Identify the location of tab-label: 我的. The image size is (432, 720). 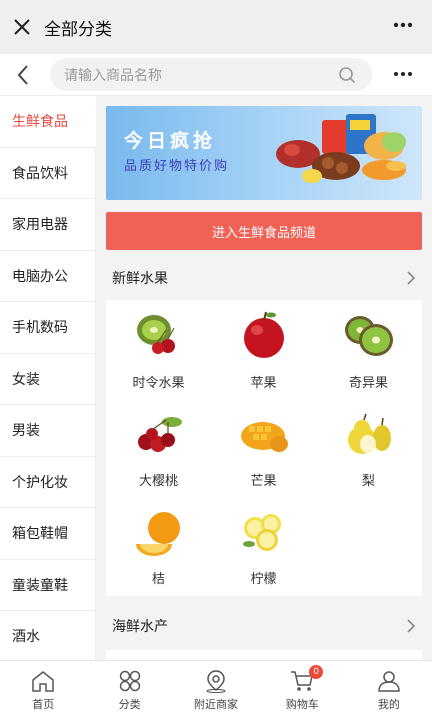
(388, 704).